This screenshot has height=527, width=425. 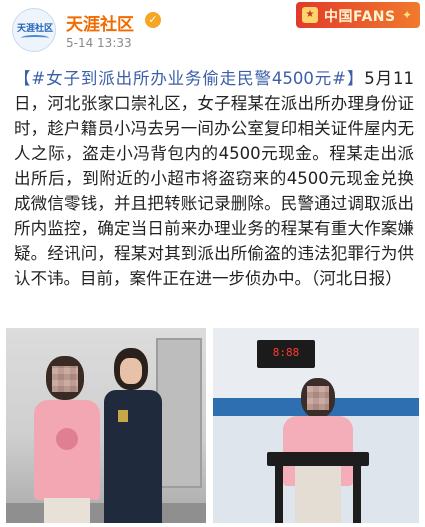 What do you see at coordinates (35, 38) in the screenshot?
I see `avatar-swoosh-icon` at bounding box center [35, 38].